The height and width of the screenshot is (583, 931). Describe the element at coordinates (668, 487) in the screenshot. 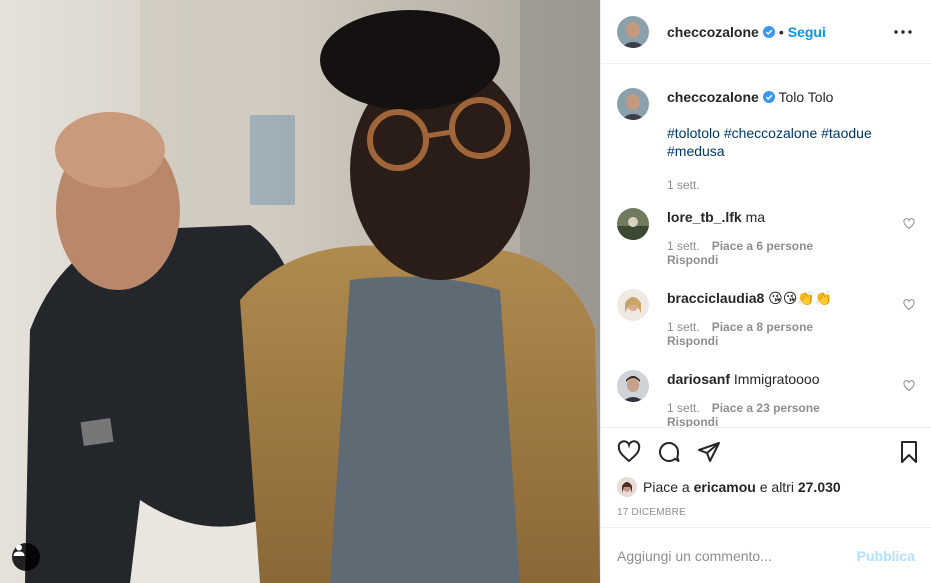

I see `likes-prefix: Piace a` at that location.